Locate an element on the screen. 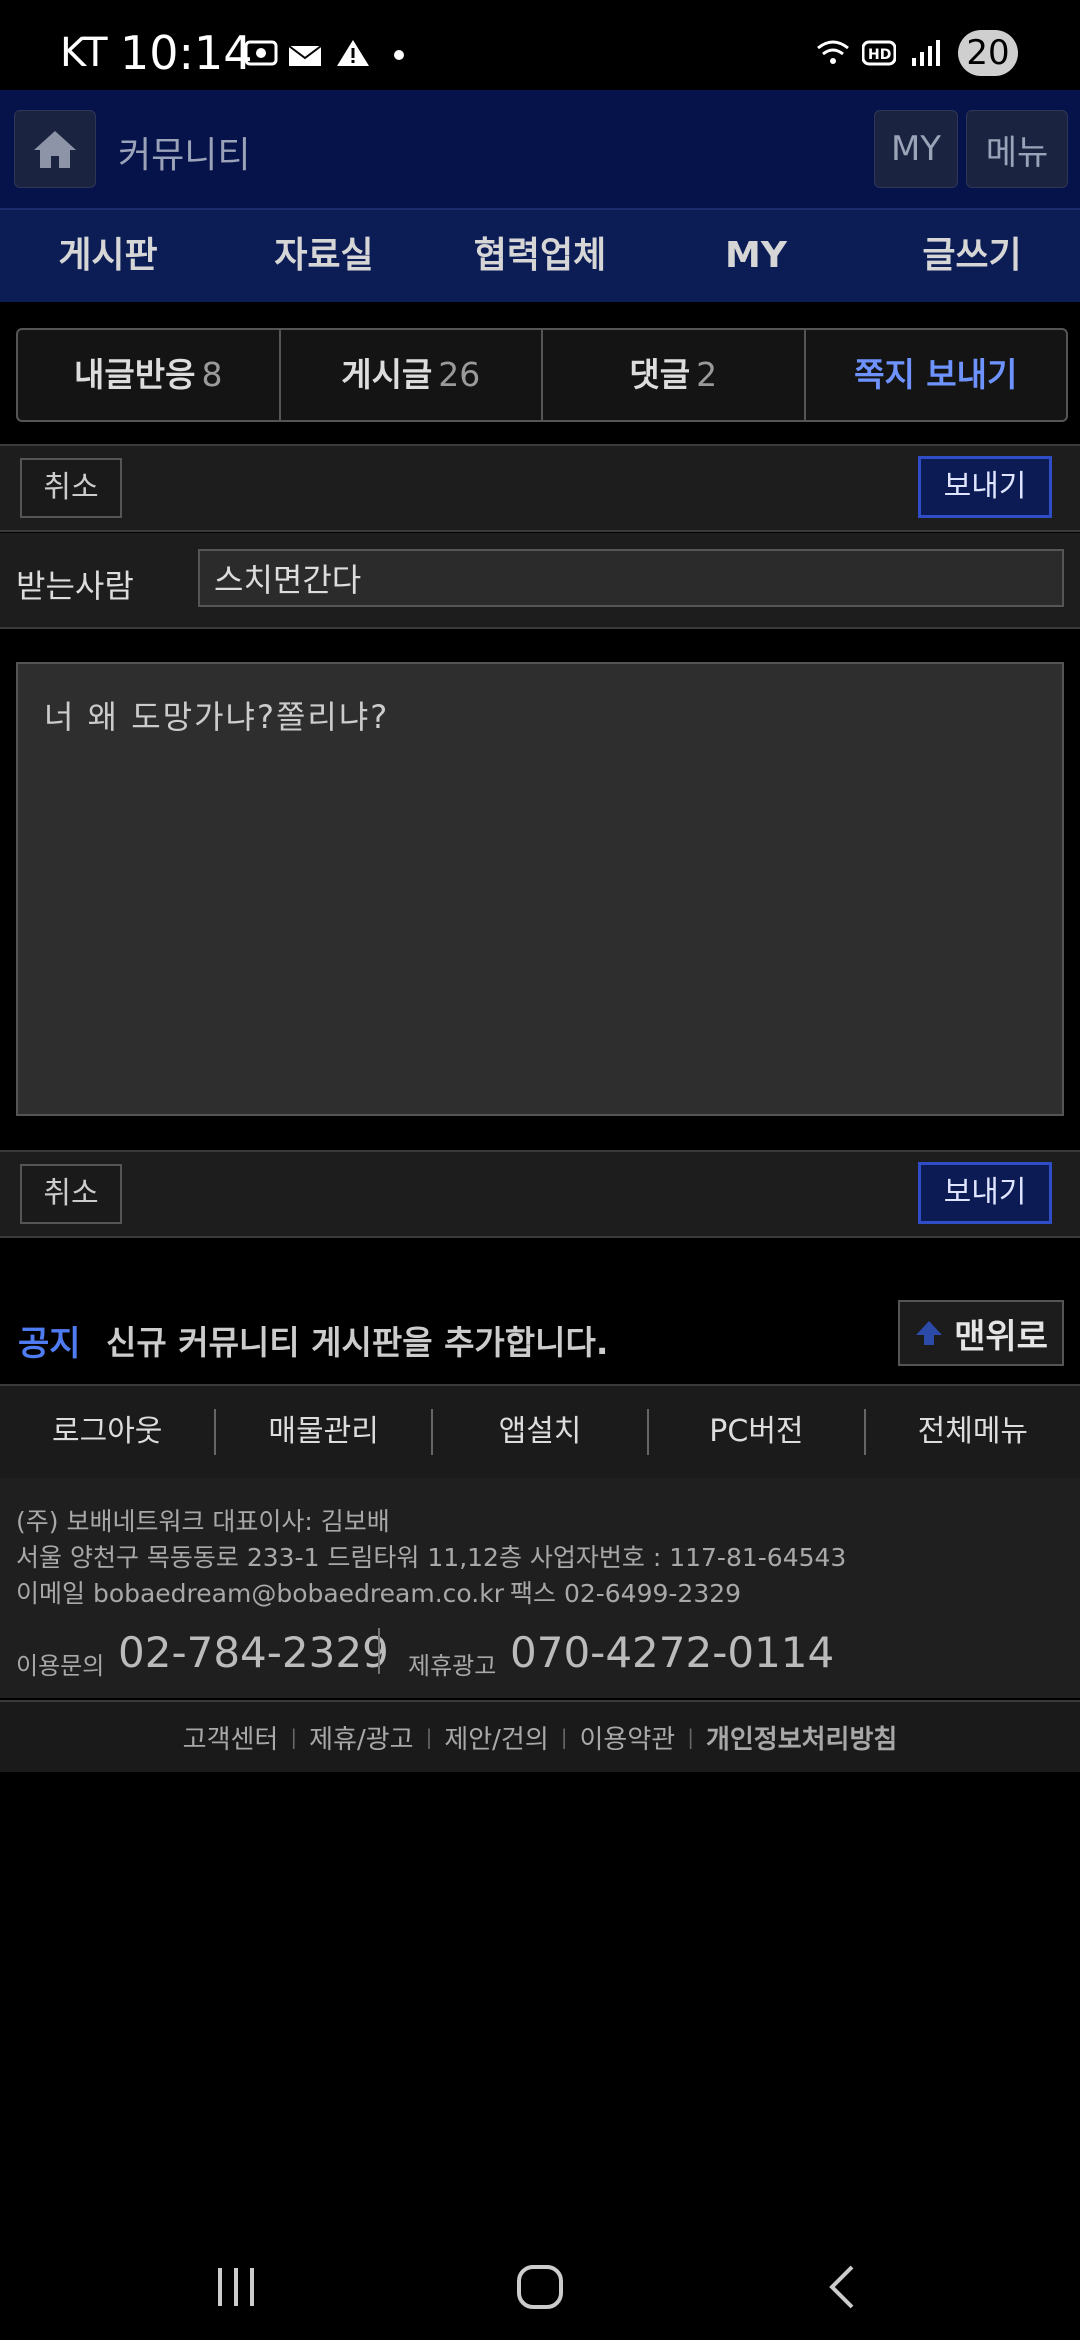 The width and height of the screenshot is (1080, 2340). tab-label: 댓글 is located at coordinates (660, 374).